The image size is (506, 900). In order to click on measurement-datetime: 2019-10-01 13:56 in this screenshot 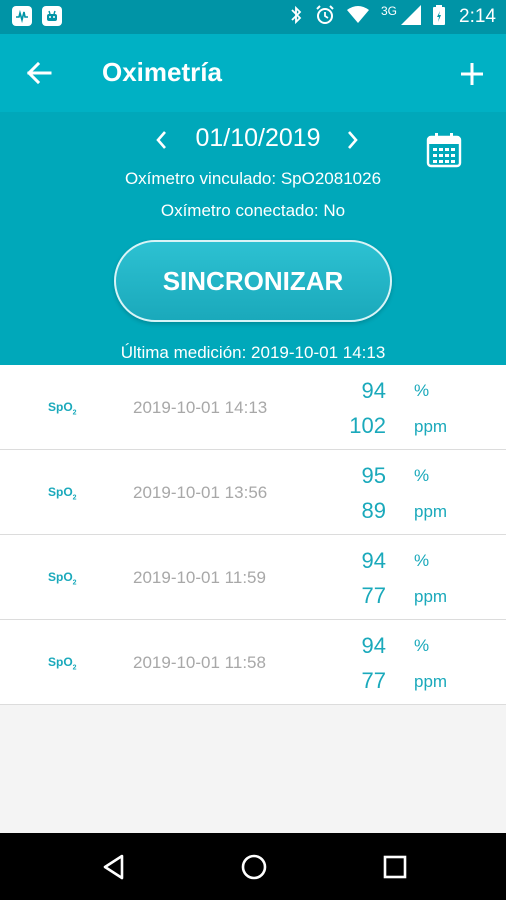, I will do `click(200, 492)`.